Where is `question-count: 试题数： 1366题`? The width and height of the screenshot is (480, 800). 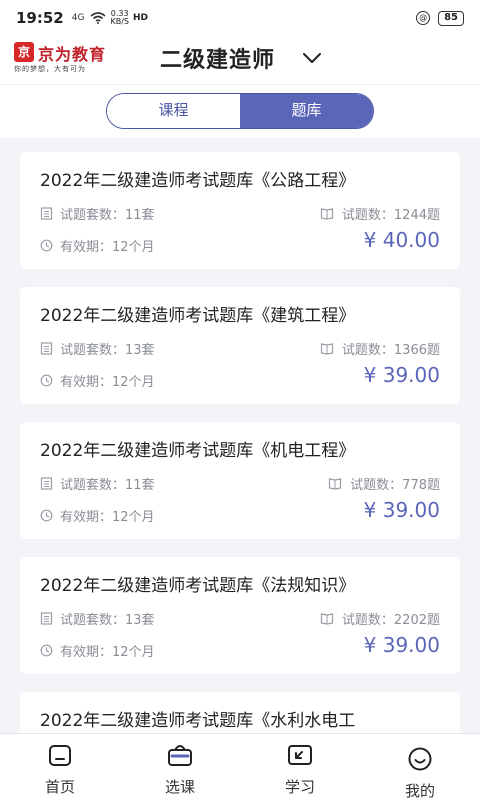 question-count: 试题数： 1366题 is located at coordinates (379, 348).